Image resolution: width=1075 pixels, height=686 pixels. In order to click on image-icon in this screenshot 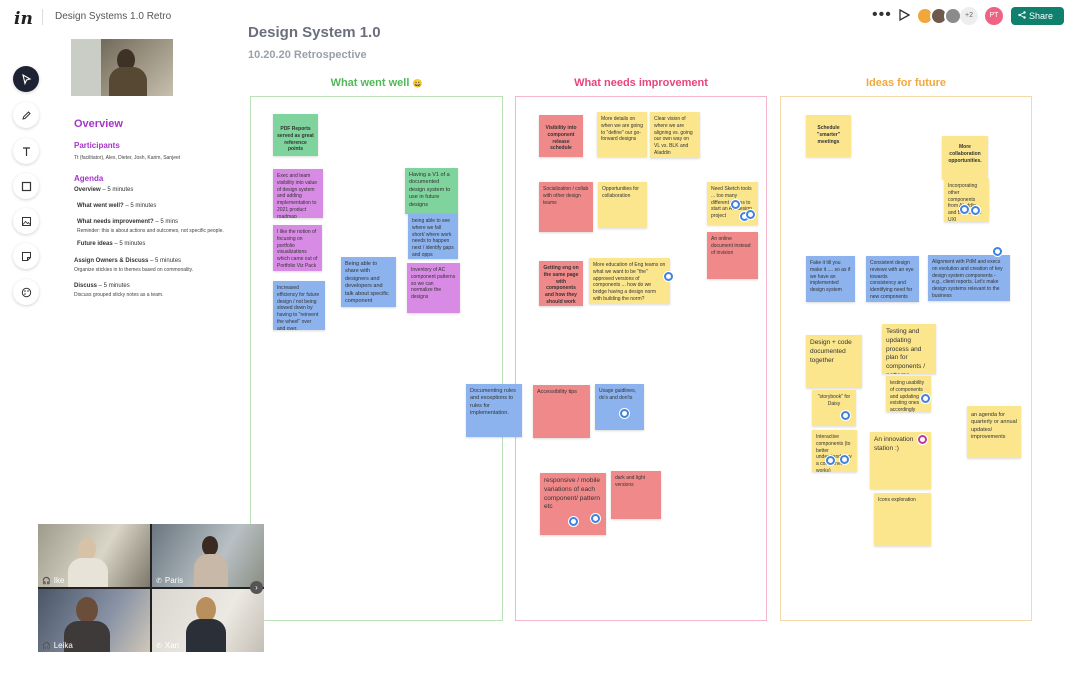, I will do `click(26, 221)`.